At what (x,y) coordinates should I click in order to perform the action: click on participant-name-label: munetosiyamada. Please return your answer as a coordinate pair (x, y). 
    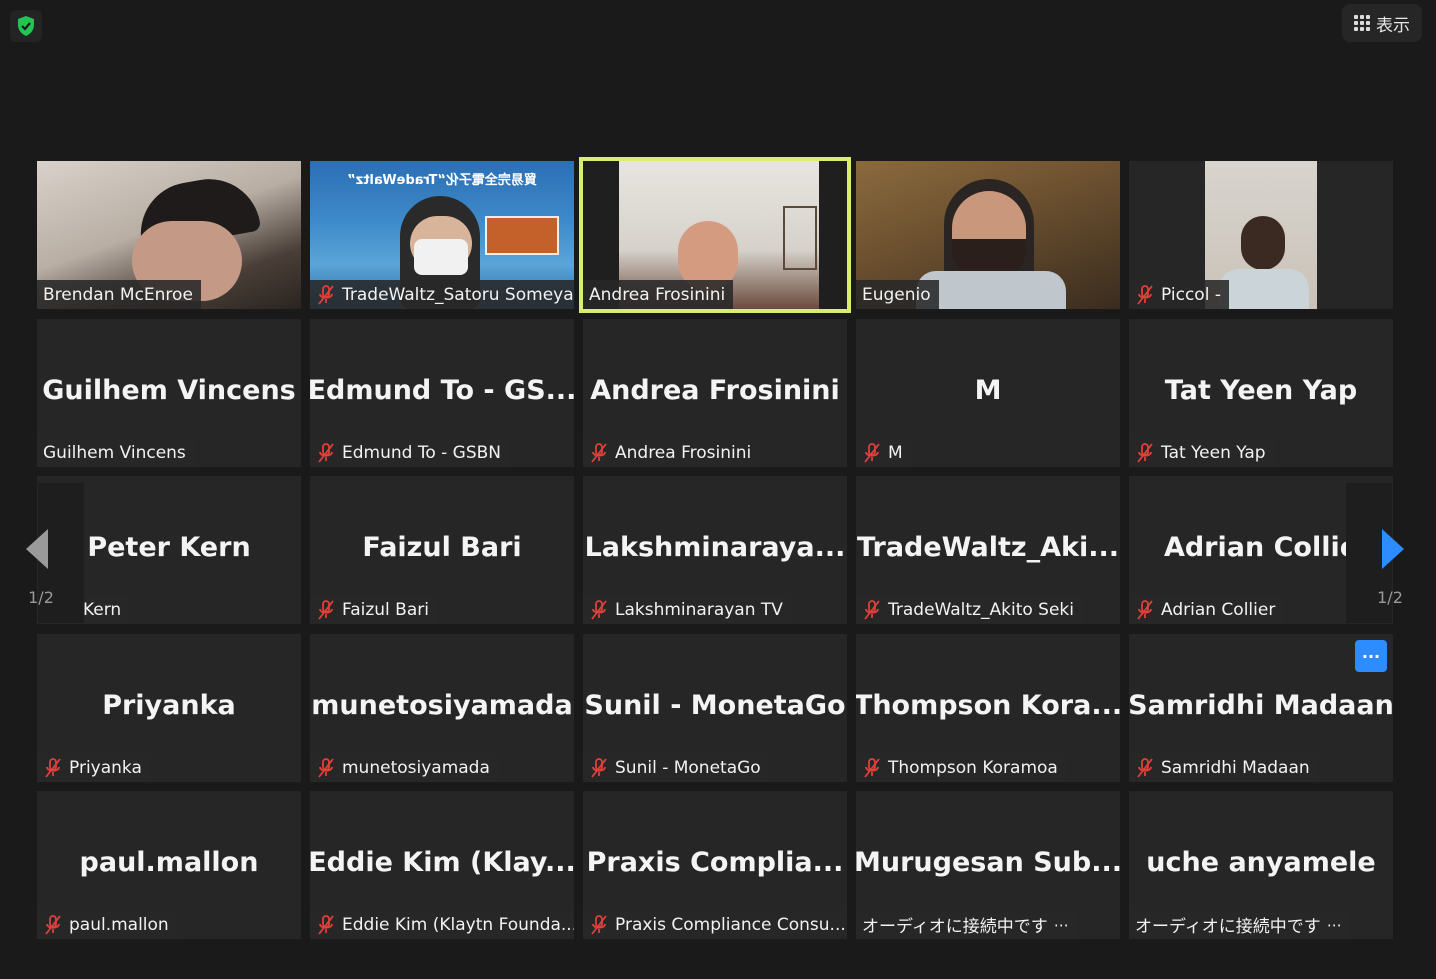
    Looking at the image, I should click on (404, 767).